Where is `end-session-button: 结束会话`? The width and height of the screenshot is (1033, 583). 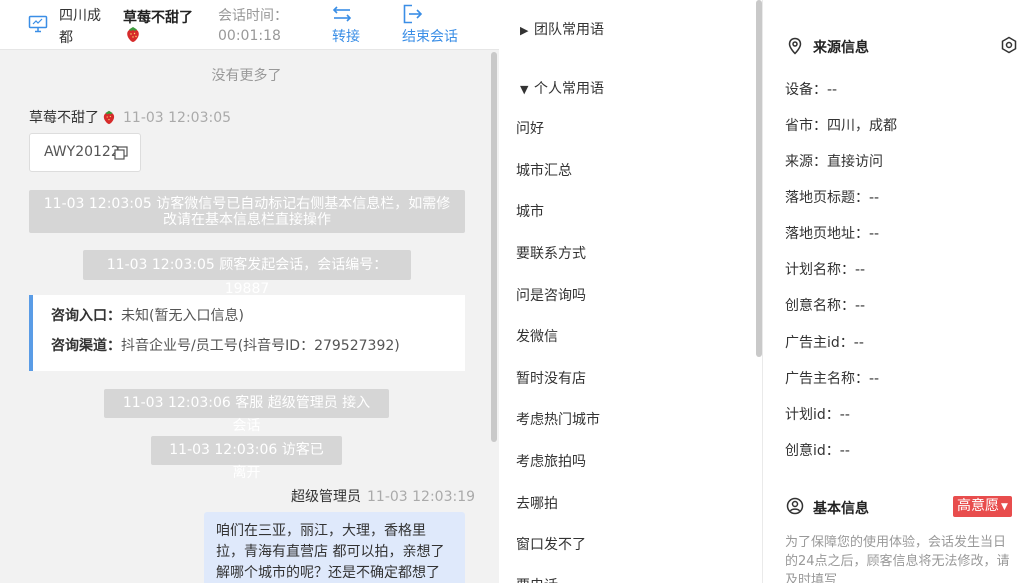 end-session-button: 结束会话 is located at coordinates (430, 24).